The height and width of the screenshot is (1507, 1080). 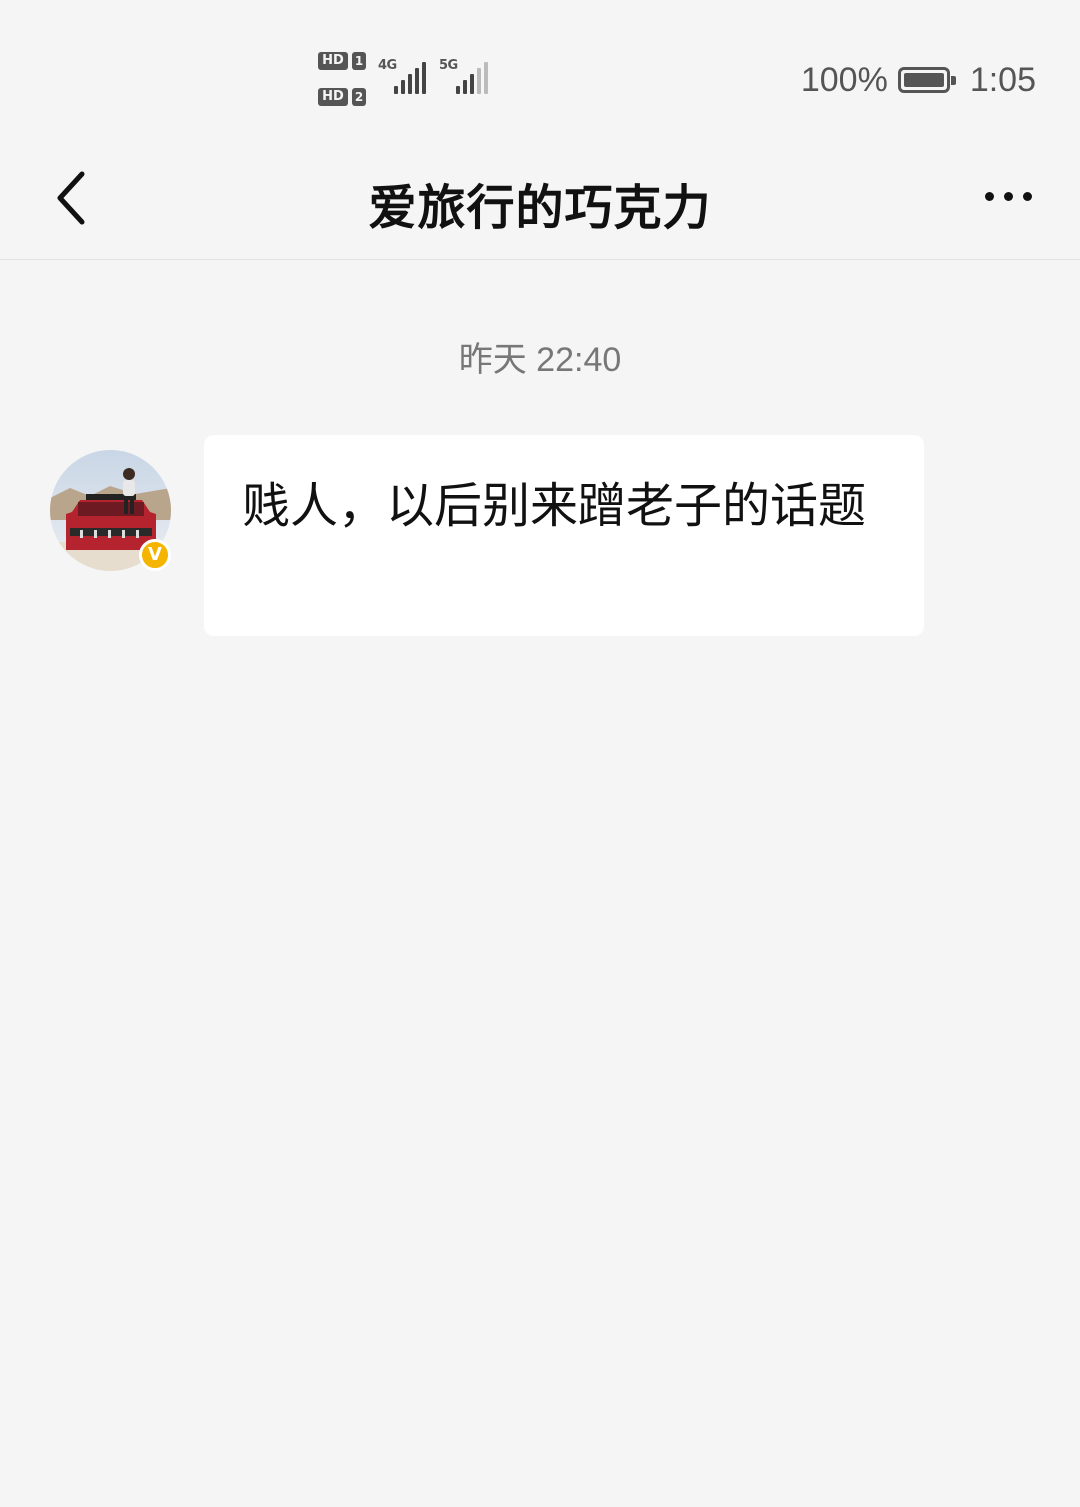 I want to click on battery-percent: 100%, so click(x=844, y=79).